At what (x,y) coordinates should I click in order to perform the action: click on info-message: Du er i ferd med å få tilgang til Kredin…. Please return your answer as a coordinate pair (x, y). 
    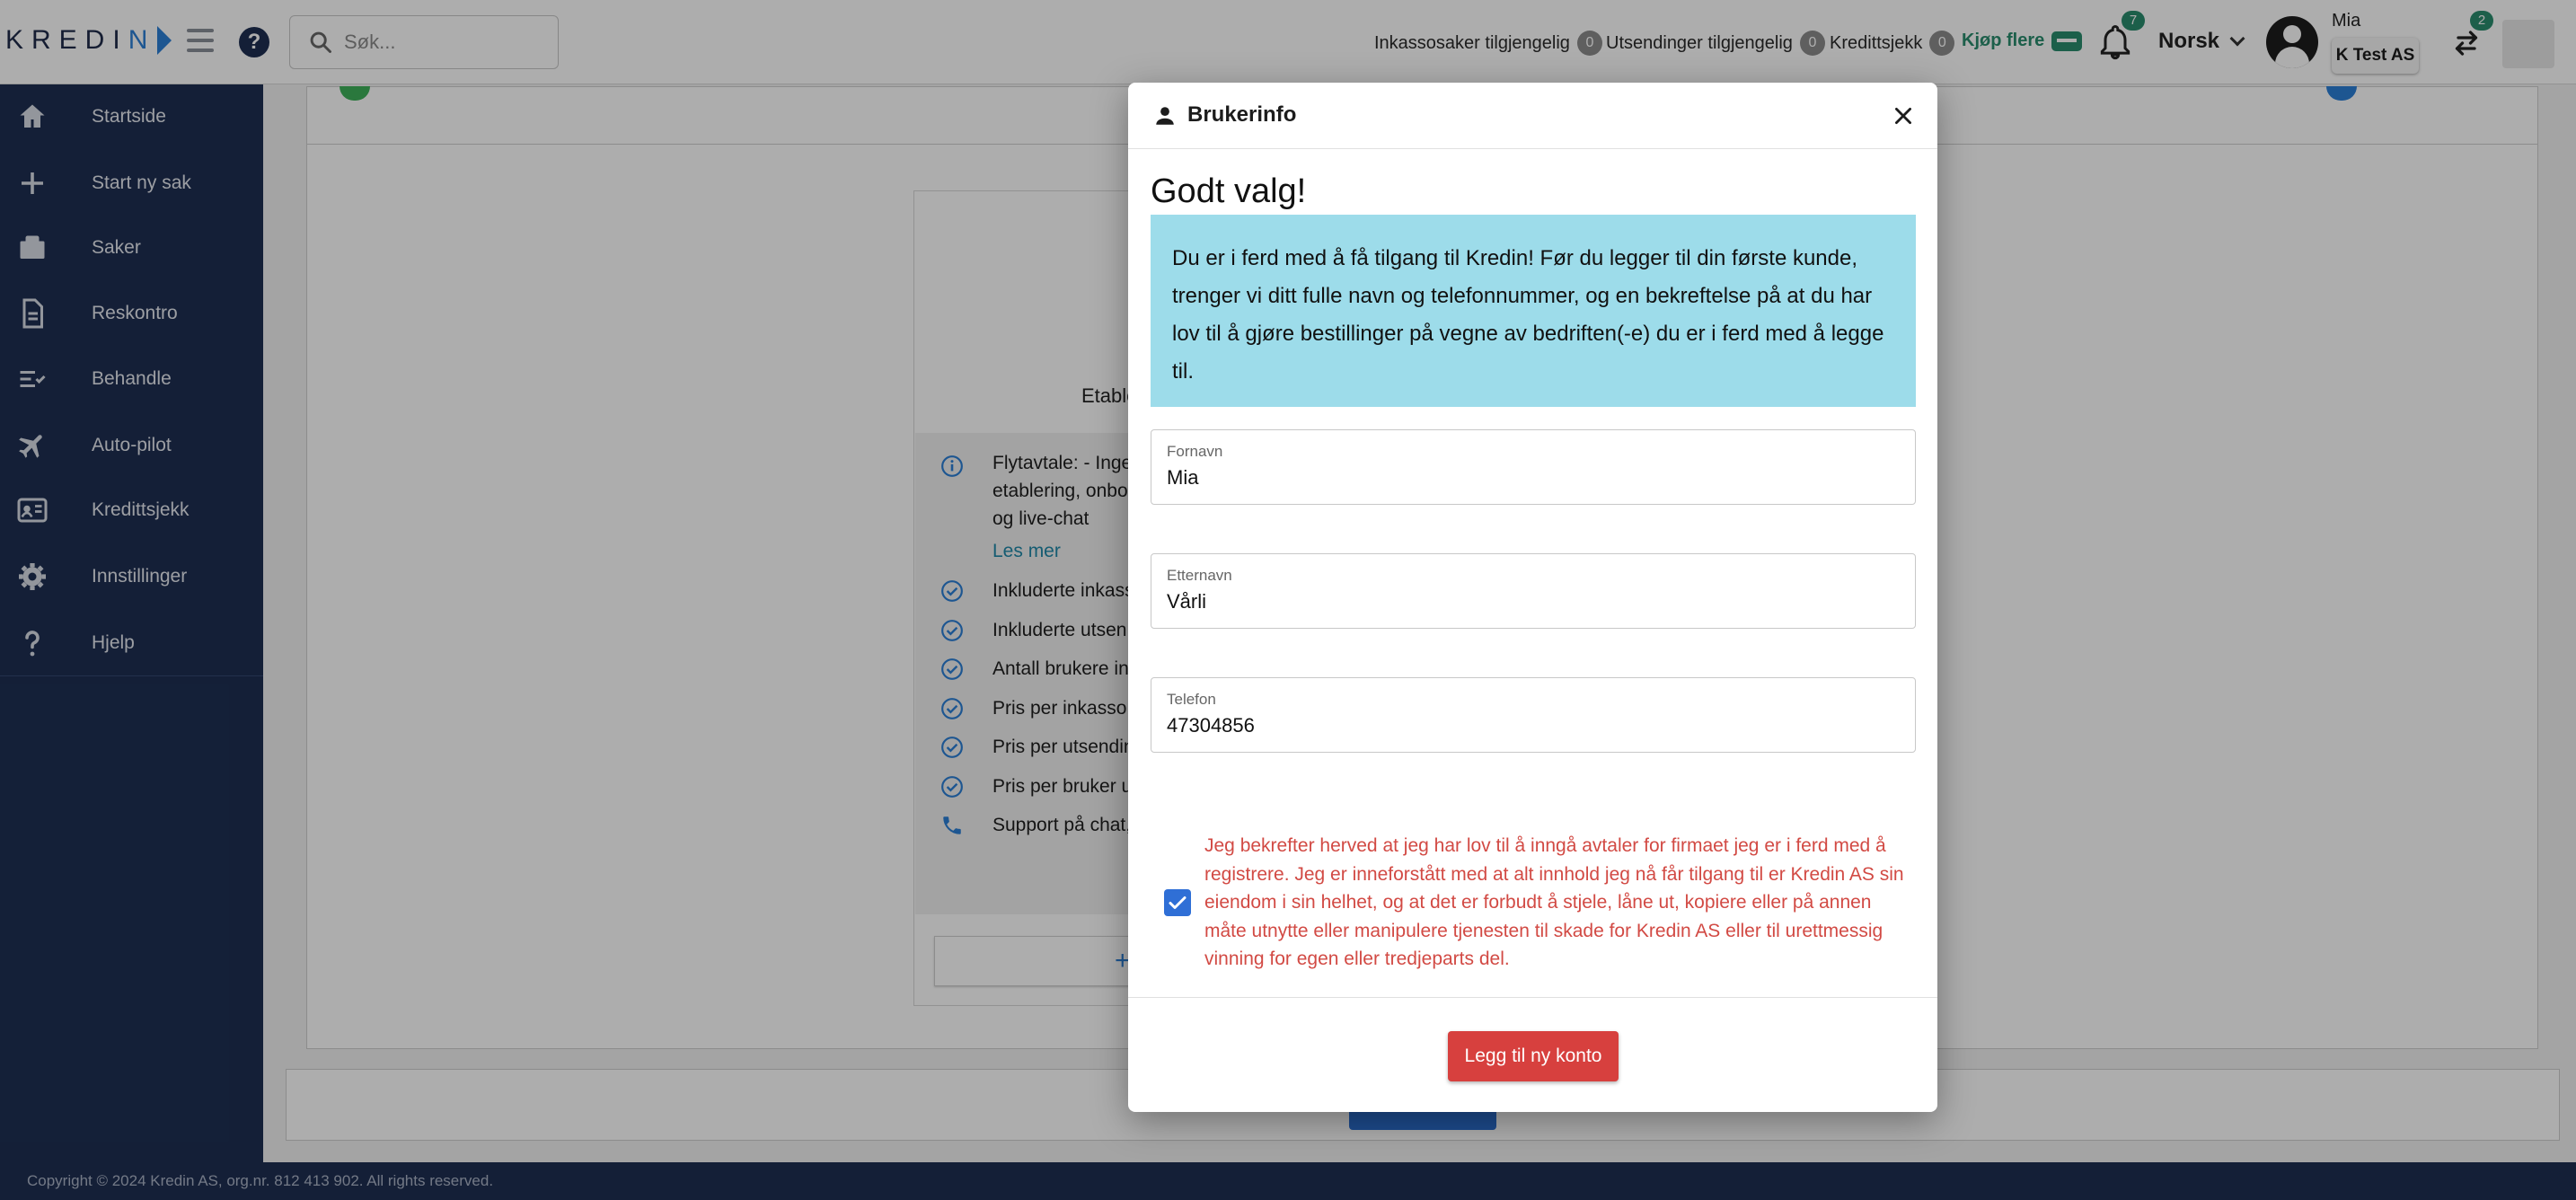
    Looking at the image, I should click on (1533, 311).